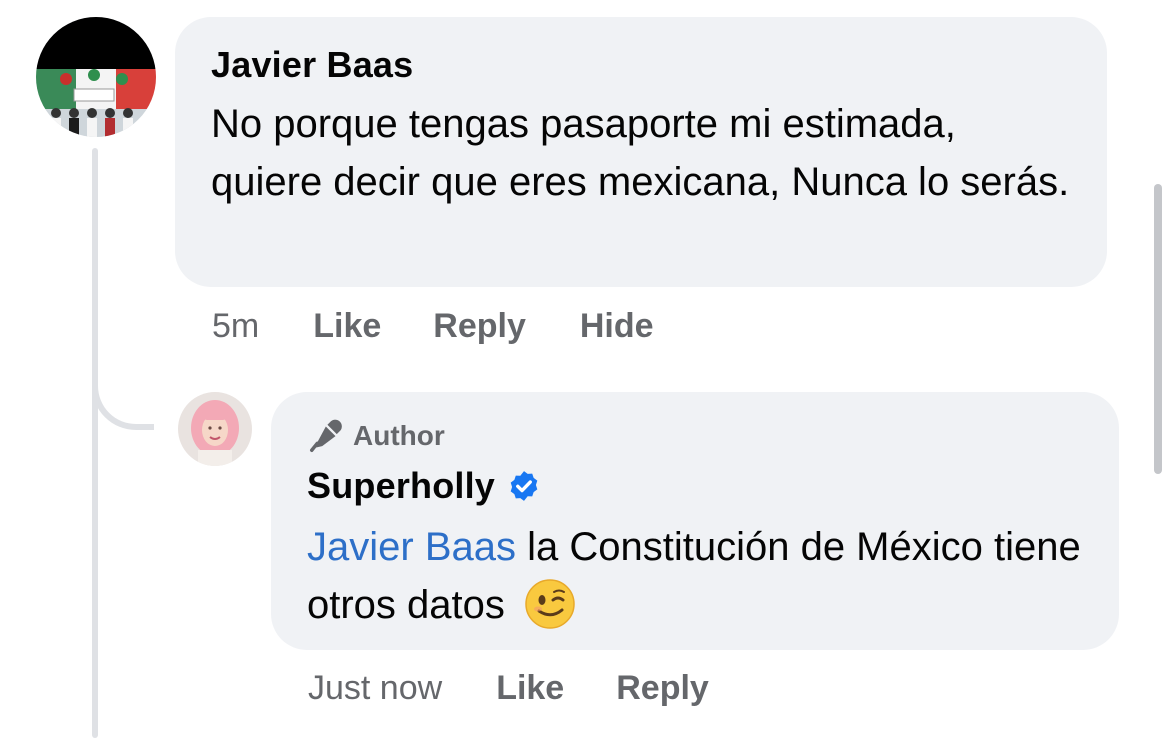 The width and height of the screenshot is (1170, 738). Describe the element at coordinates (617, 326) in the screenshot. I see `hide-button: Hide` at that location.